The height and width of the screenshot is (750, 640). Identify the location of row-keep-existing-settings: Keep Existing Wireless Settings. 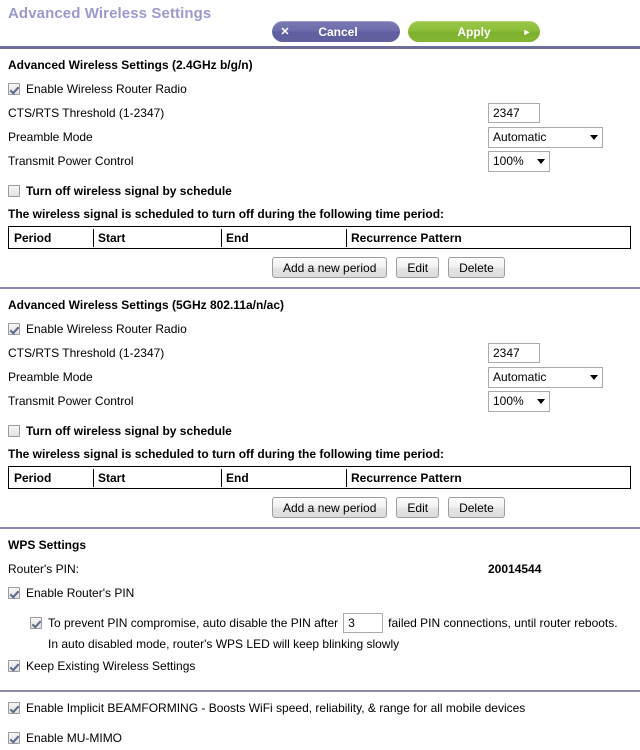
(320, 666).